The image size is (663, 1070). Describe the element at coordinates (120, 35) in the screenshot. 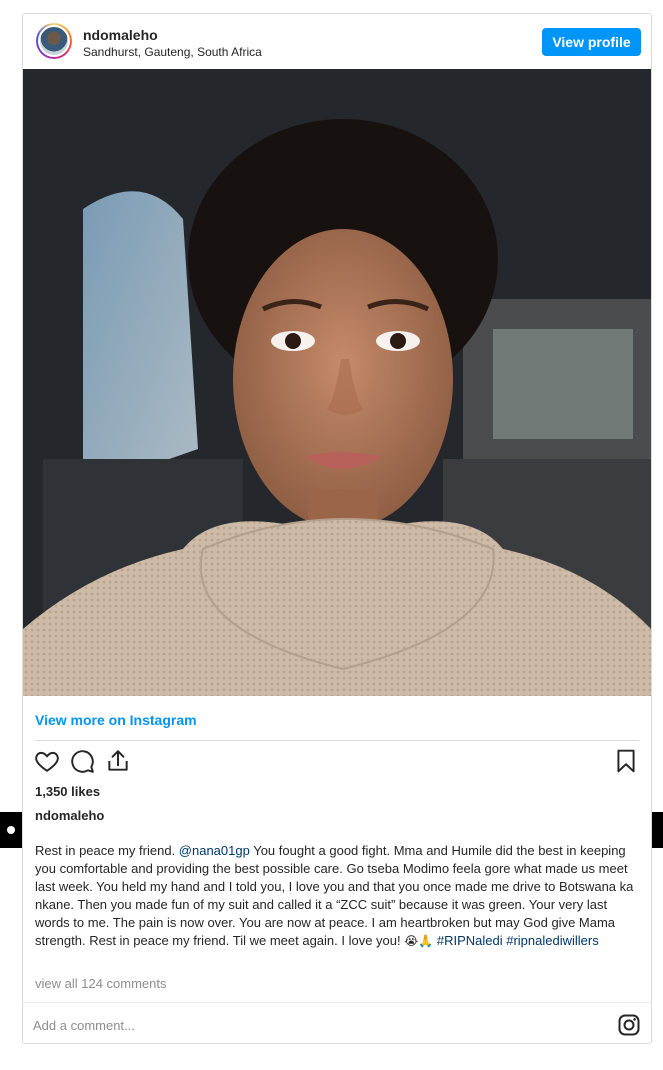

I see `header-username: ndomaleho` at that location.